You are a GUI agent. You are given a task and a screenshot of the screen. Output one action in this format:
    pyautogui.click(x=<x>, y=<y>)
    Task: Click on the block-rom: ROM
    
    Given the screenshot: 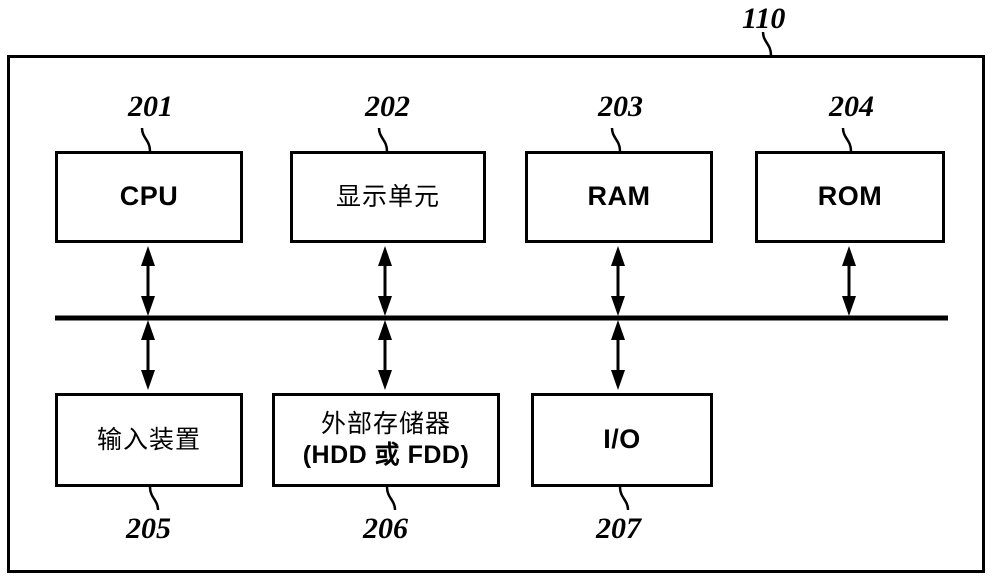 What is the action you would take?
    pyautogui.click(x=850, y=197)
    